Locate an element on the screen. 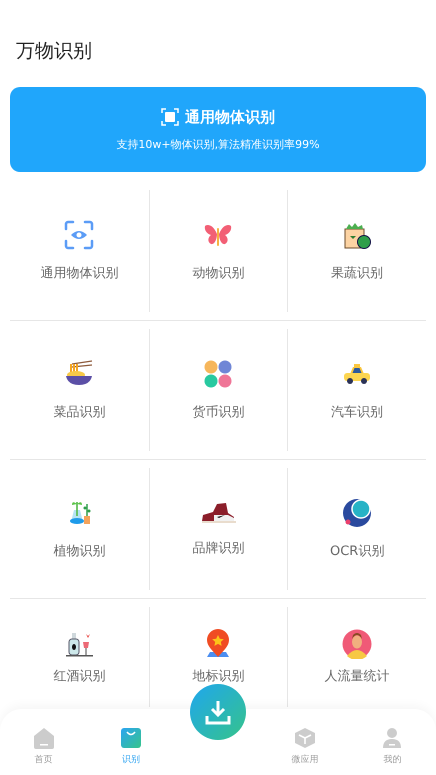 The height and width of the screenshot is (775, 436). feature-item: OCR识别 is located at coordinates (356, 529).